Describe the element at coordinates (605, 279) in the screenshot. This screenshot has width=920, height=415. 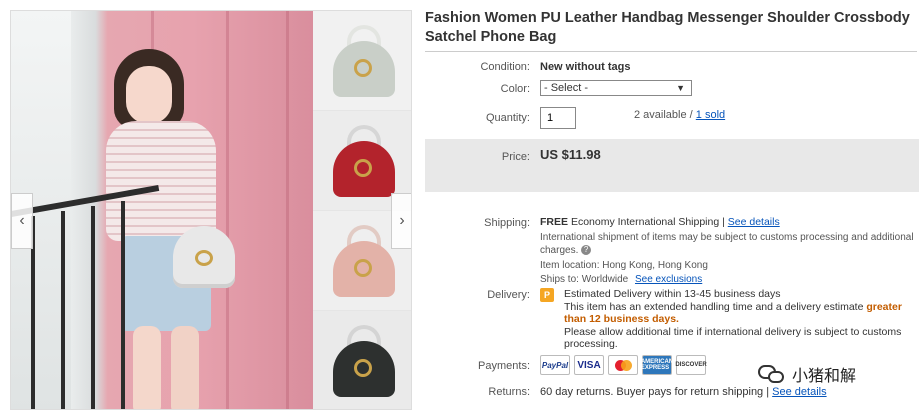
I see `ships-to-value: Worldwide` at that location.